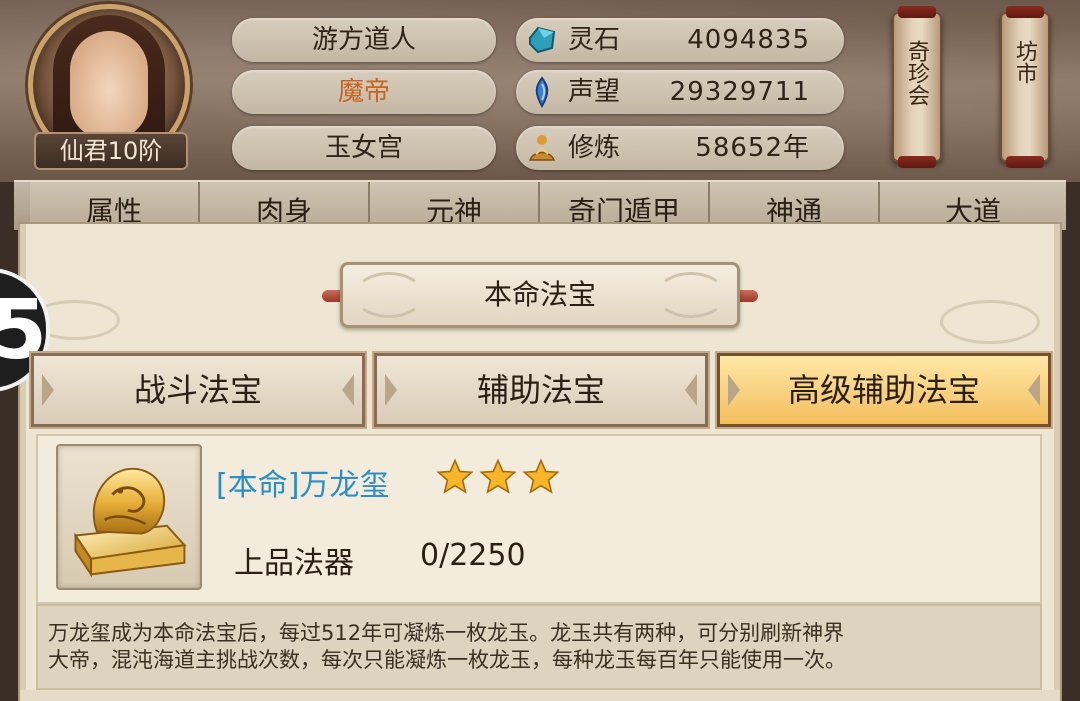 The height and width of the screenshot is (701, 1080). Describe the element at coordinates (115, 206) in the screenshot. I see `tab-attributes: 属性` at that location.